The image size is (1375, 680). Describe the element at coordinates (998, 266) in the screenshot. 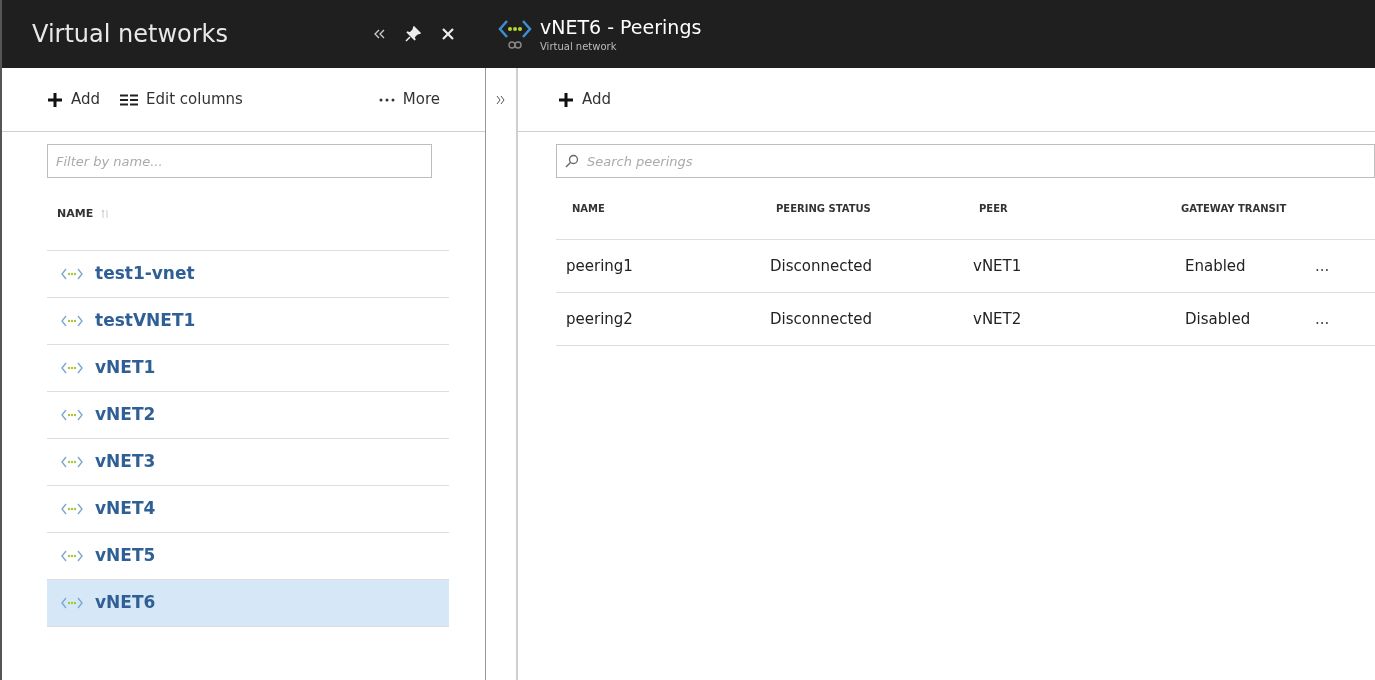

I see `table-cell-text: vNET1` at that location.